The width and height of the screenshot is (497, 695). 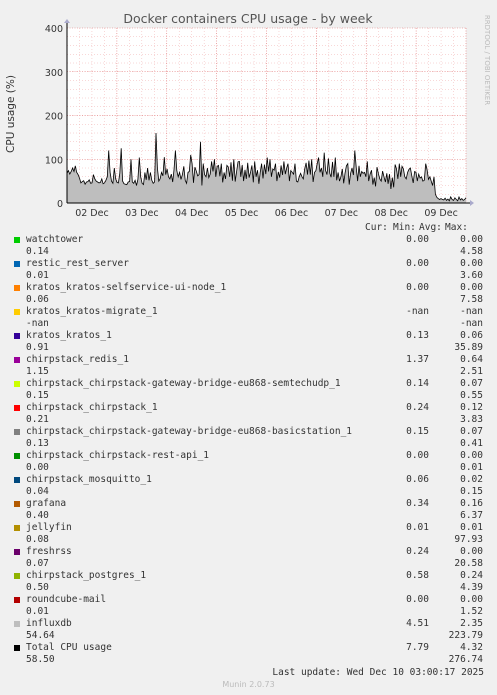 What do you see at coordinates (471, 419) in the screenshot?
I see `legend-max: 3.83` at bounding box center [471, 419].